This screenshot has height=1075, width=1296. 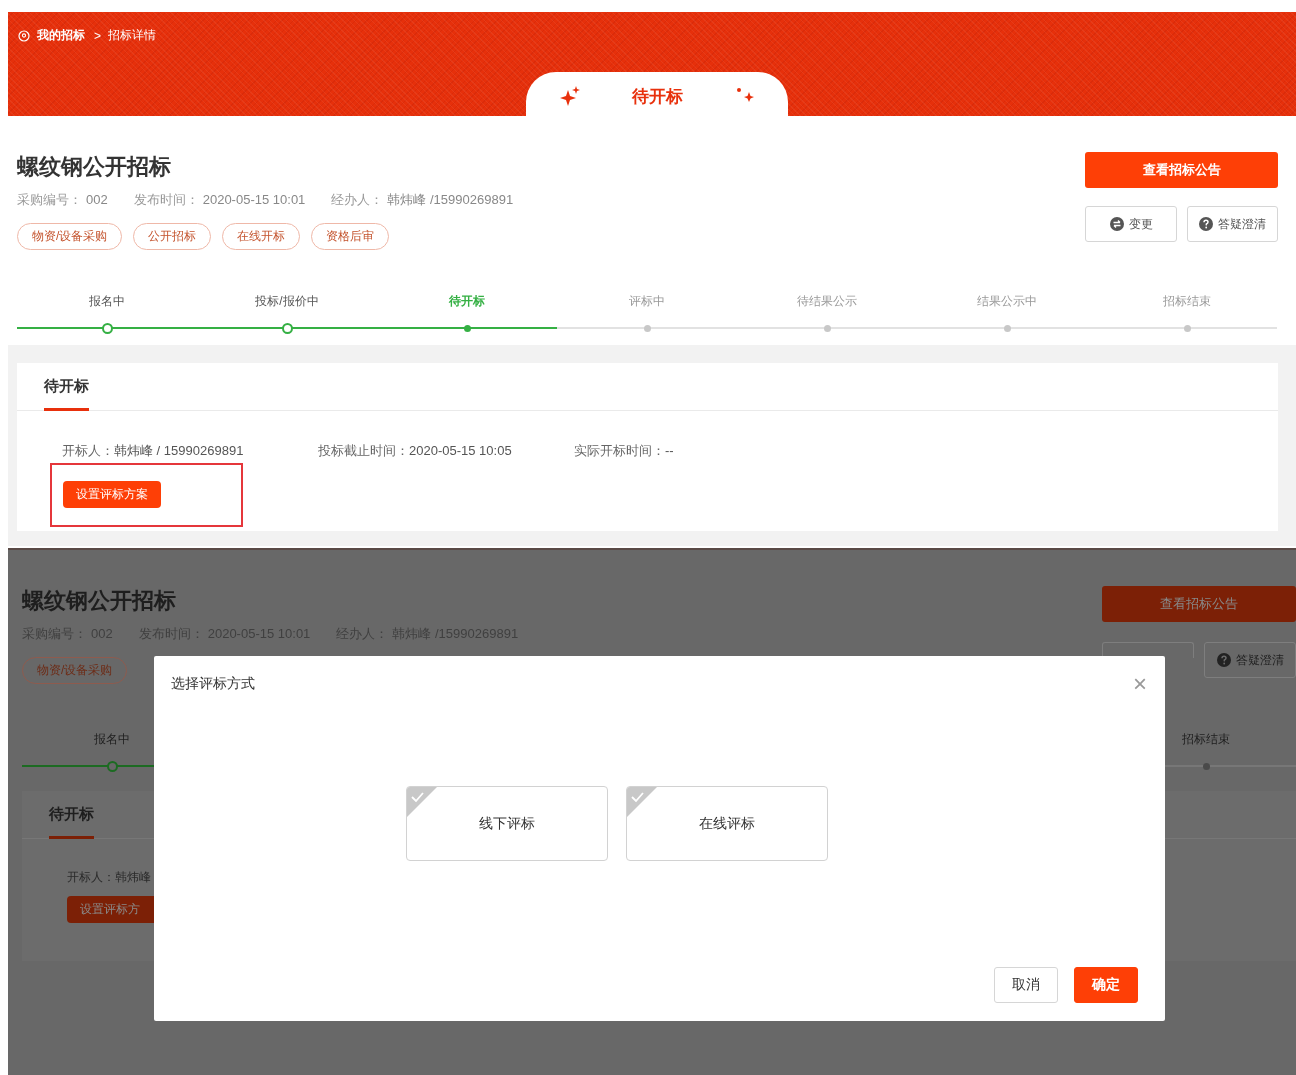 What do you see at coordinates (132, 35) in the screenshot?
I see `breadcrumb-link: 招标详情` at bounding box center [132, 35].